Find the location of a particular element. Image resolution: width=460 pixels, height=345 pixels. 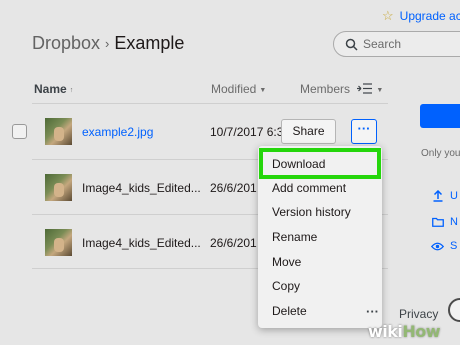

share-button: Share is located at coordinates (308, 131).